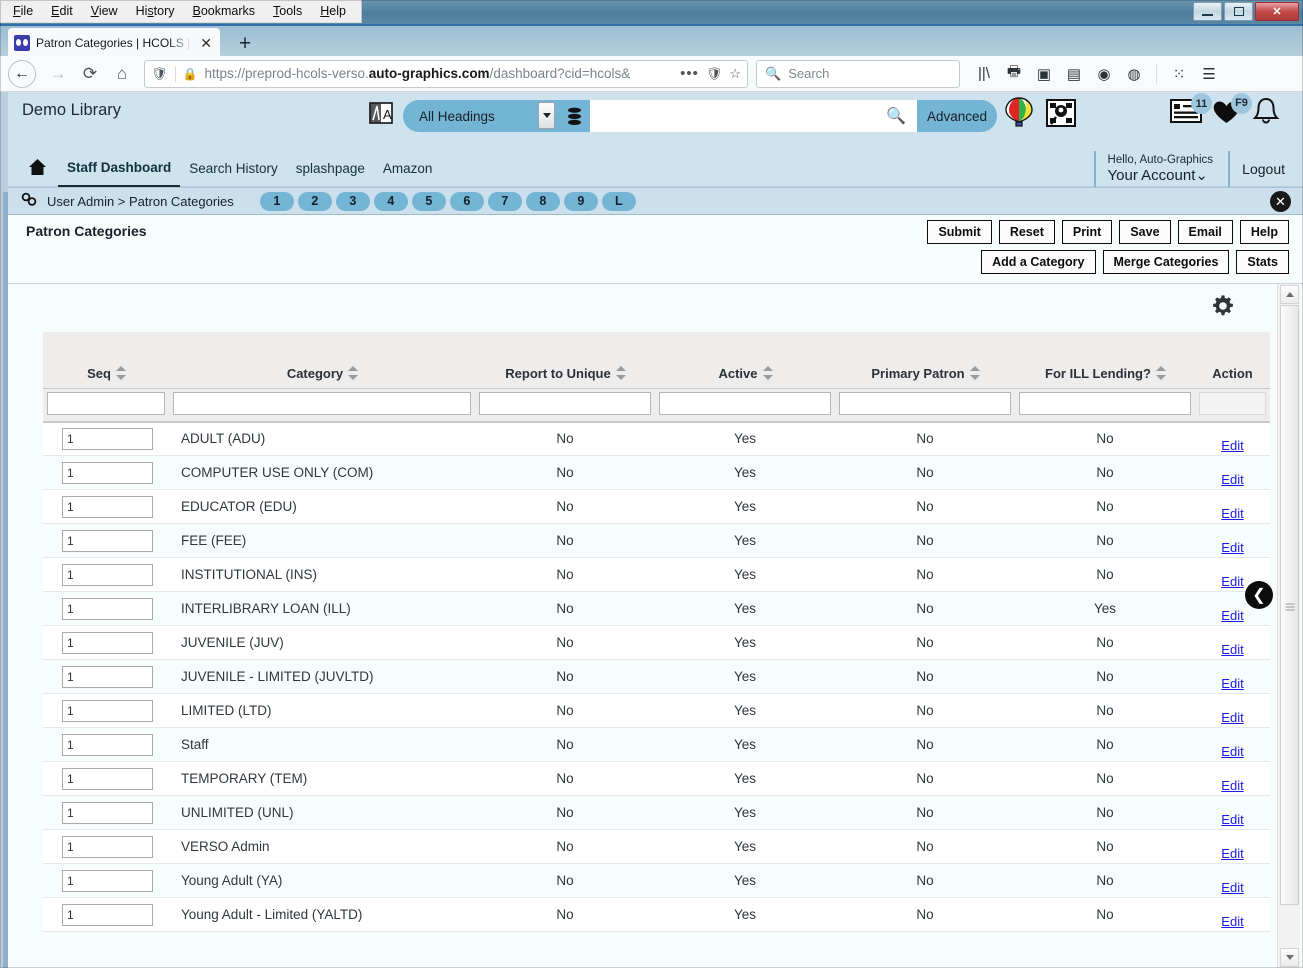 The width and height of the screenshot is (1303, 968). I want to click on reset-button: Reset, so click(1026, 232).